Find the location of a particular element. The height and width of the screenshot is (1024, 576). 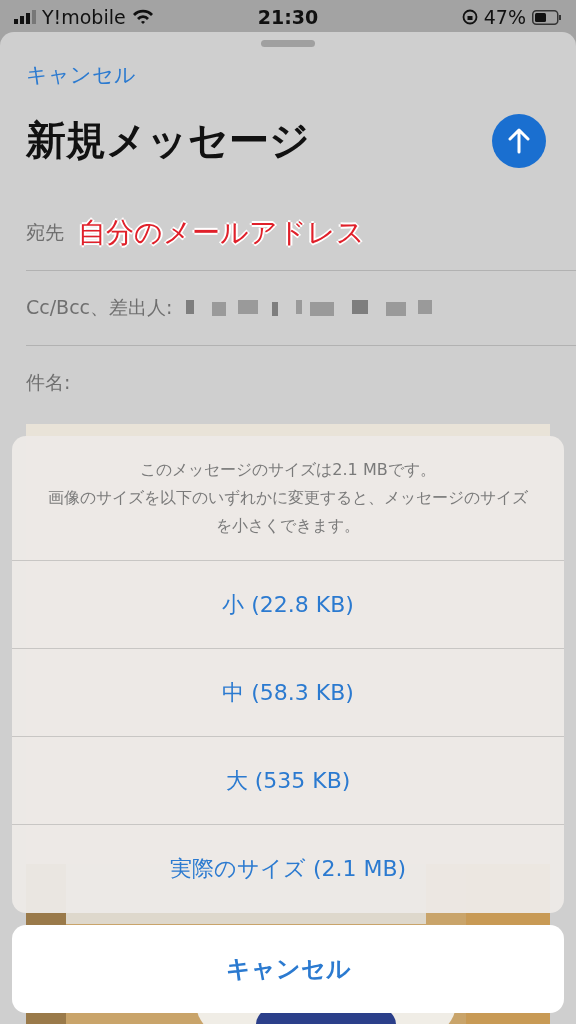

cancel-link: キャンセル is located at coordinates (81, 75).